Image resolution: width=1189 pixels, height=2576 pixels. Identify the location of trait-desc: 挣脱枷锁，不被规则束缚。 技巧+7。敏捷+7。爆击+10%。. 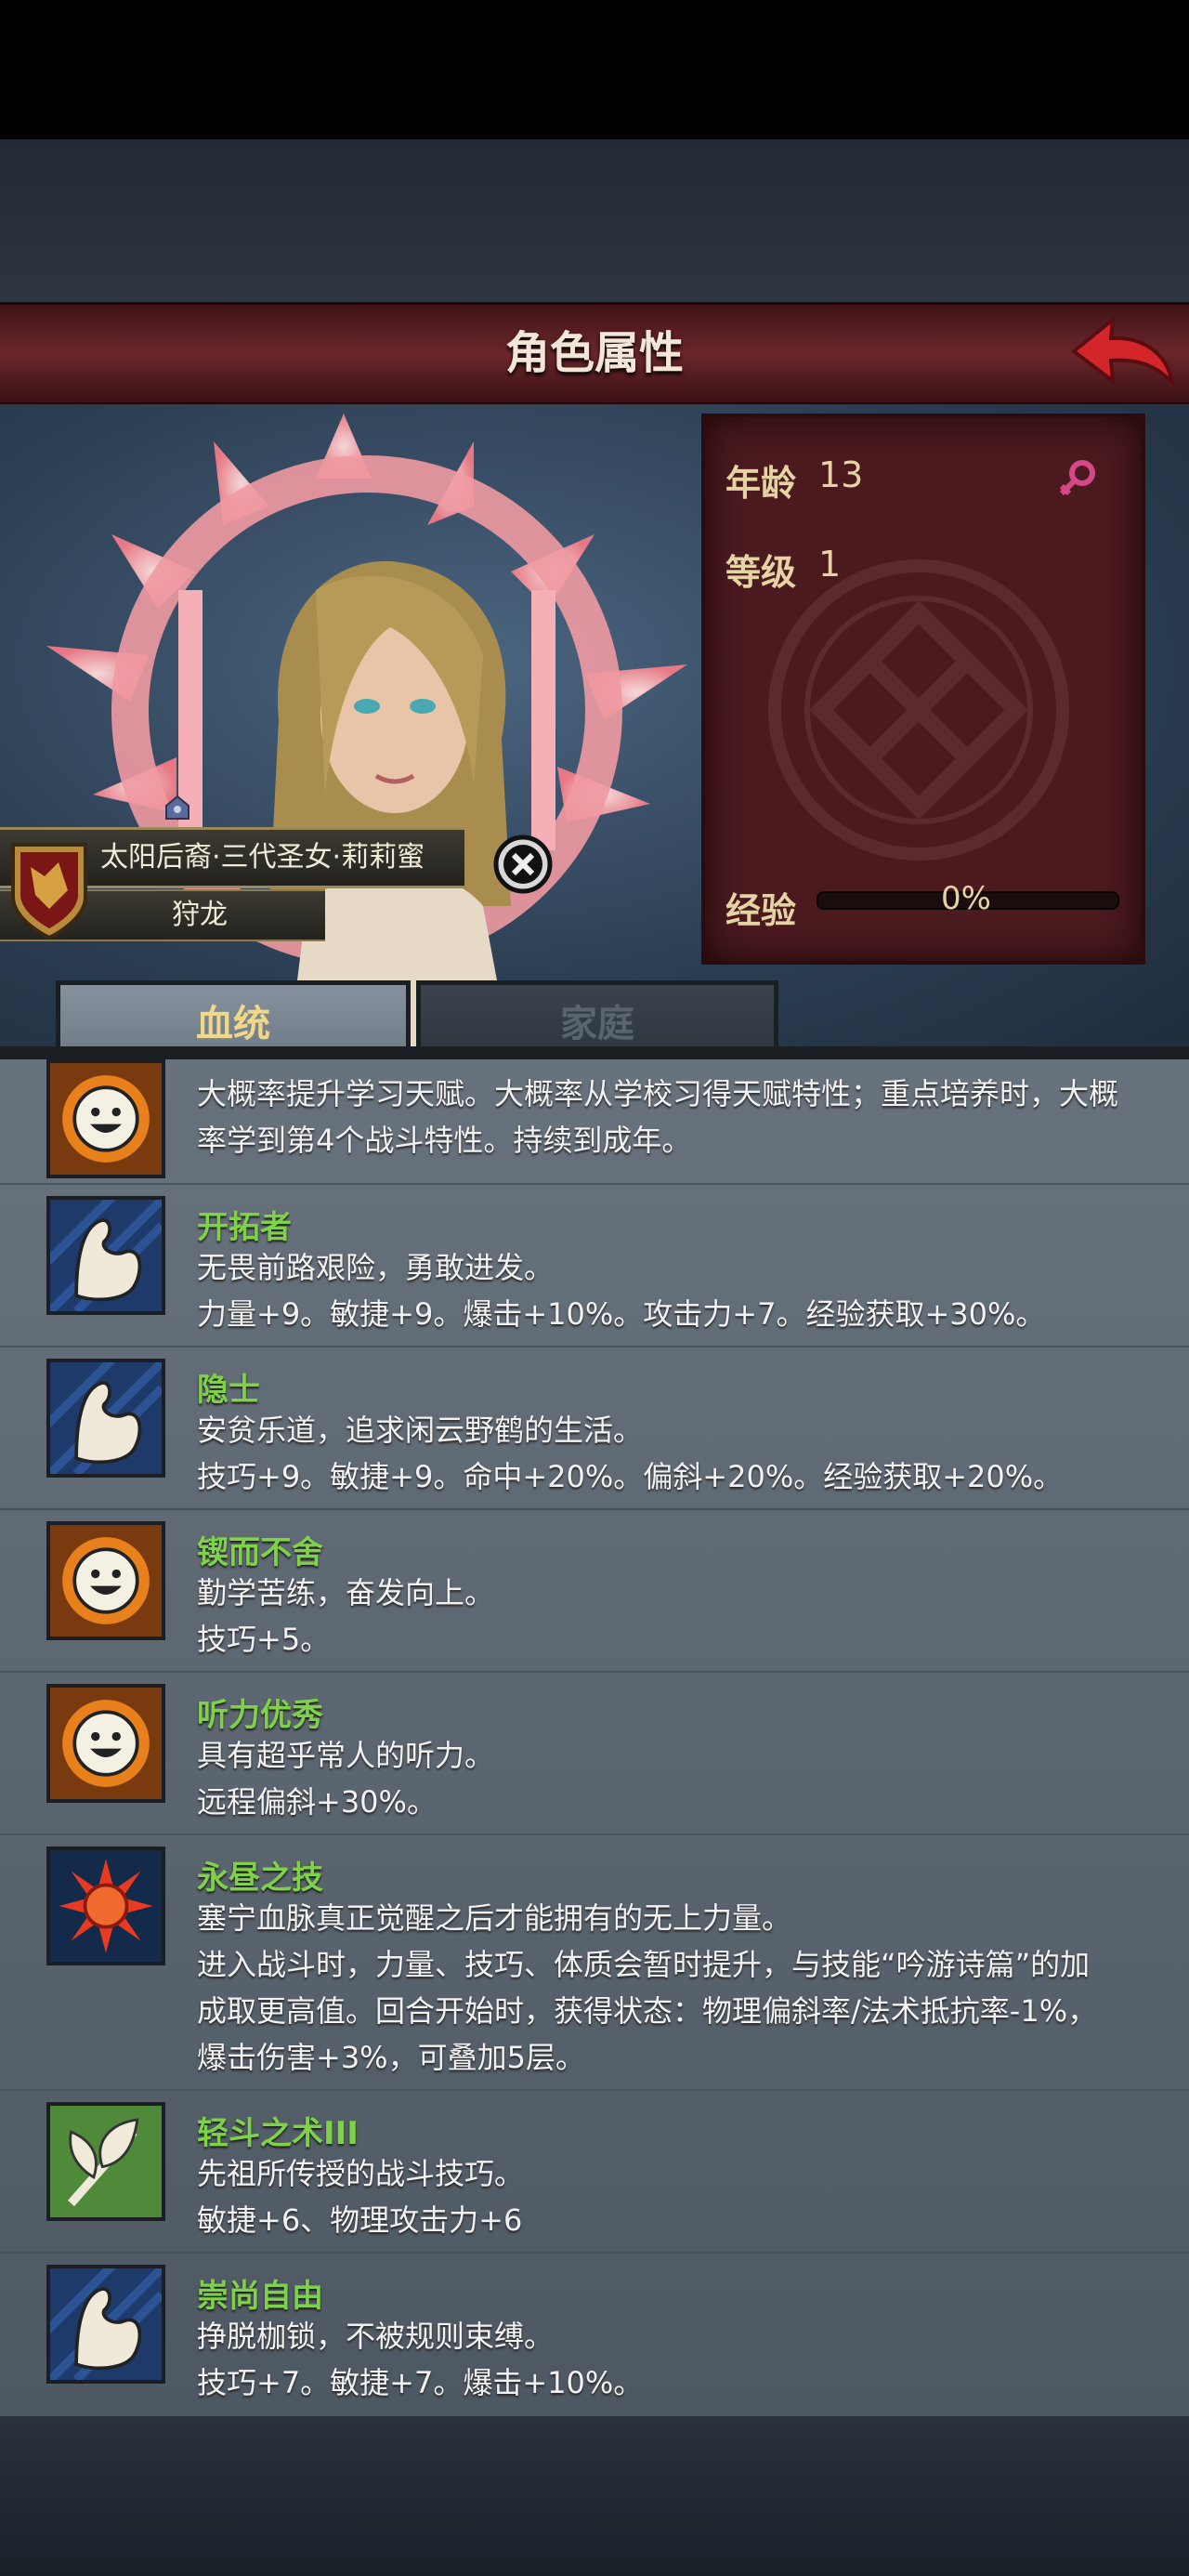
(420, 2359).